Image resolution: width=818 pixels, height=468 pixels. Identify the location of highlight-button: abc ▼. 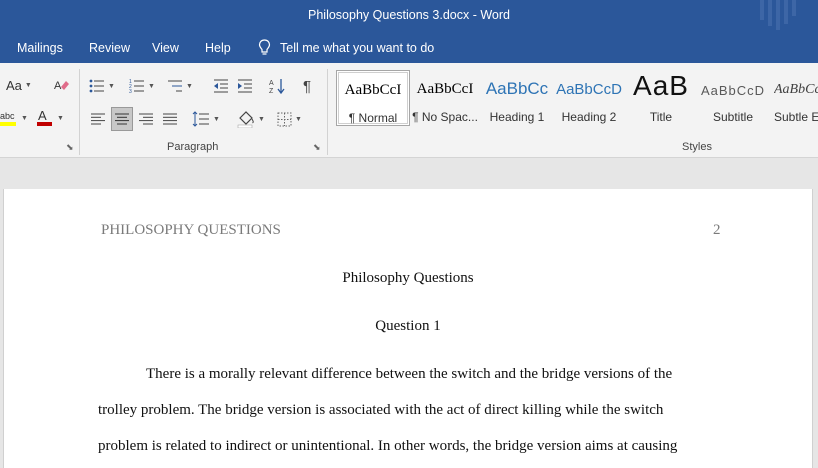
(14, 118).